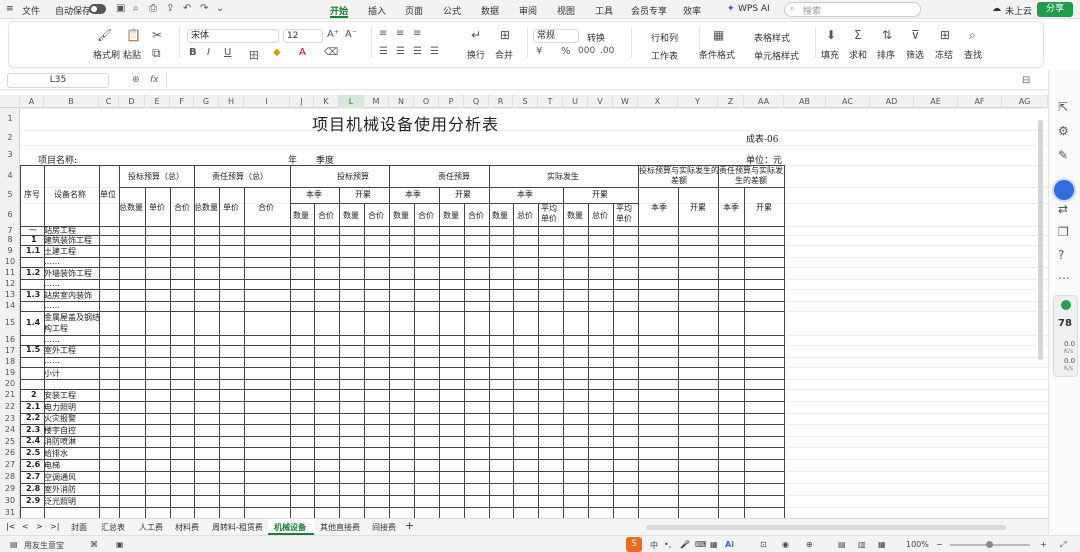 The width and height of the screenshot is (1080, 552). What do you see at coordinates (133, 35) in the screenshot?
I see `paste-icon: 📋` at bounding box center [133, 35].